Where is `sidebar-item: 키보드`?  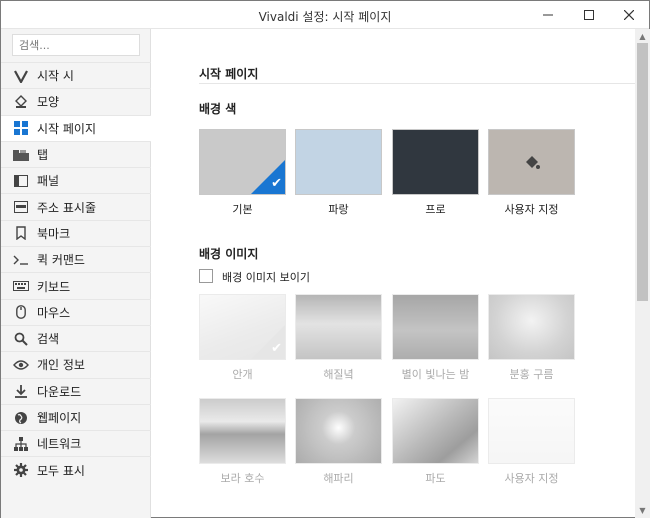 sidebar-item: 키보드 is located at coordinates (76, 285).